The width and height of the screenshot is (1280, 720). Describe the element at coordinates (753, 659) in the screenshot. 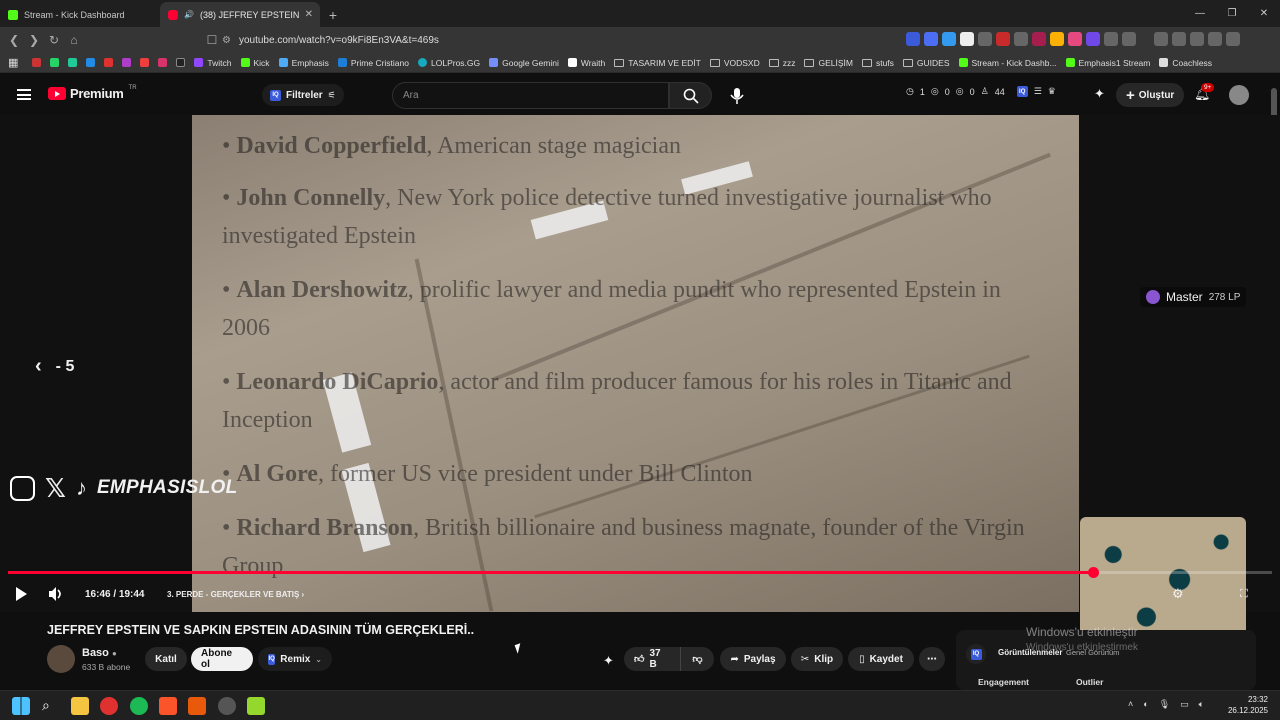

I see `share-button: ➦ Paylaş` at that location.